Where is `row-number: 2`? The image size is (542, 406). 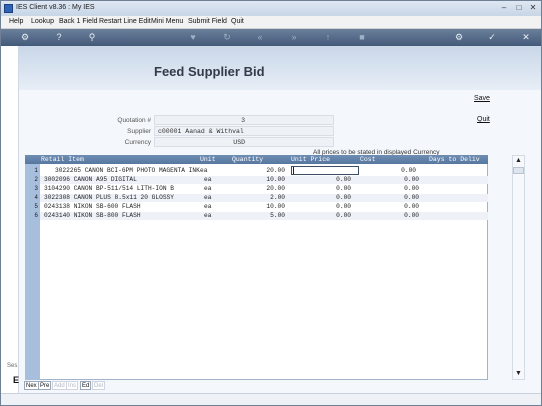
row-number: 2 is located at coordinates (36, 179).